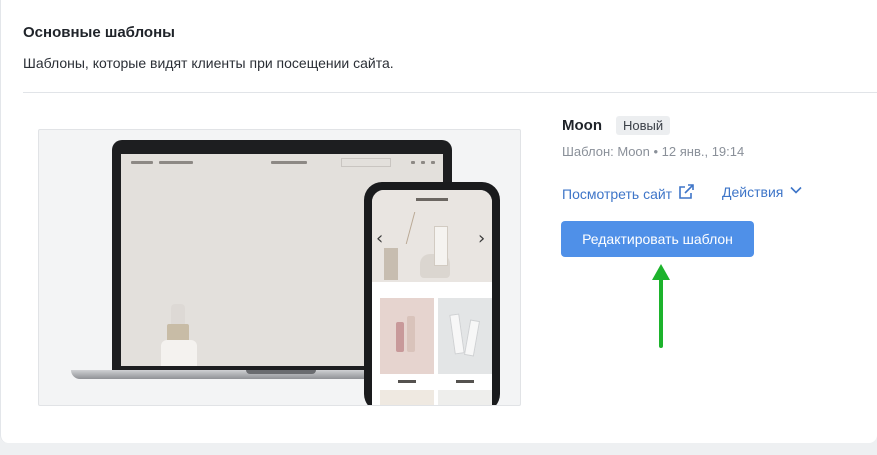 Image resolution: width=877 pixels, height=455 pixels. Describe the element at coordinates (661, 306) in the screenshot. I see `arrow-up-icon` at that location.